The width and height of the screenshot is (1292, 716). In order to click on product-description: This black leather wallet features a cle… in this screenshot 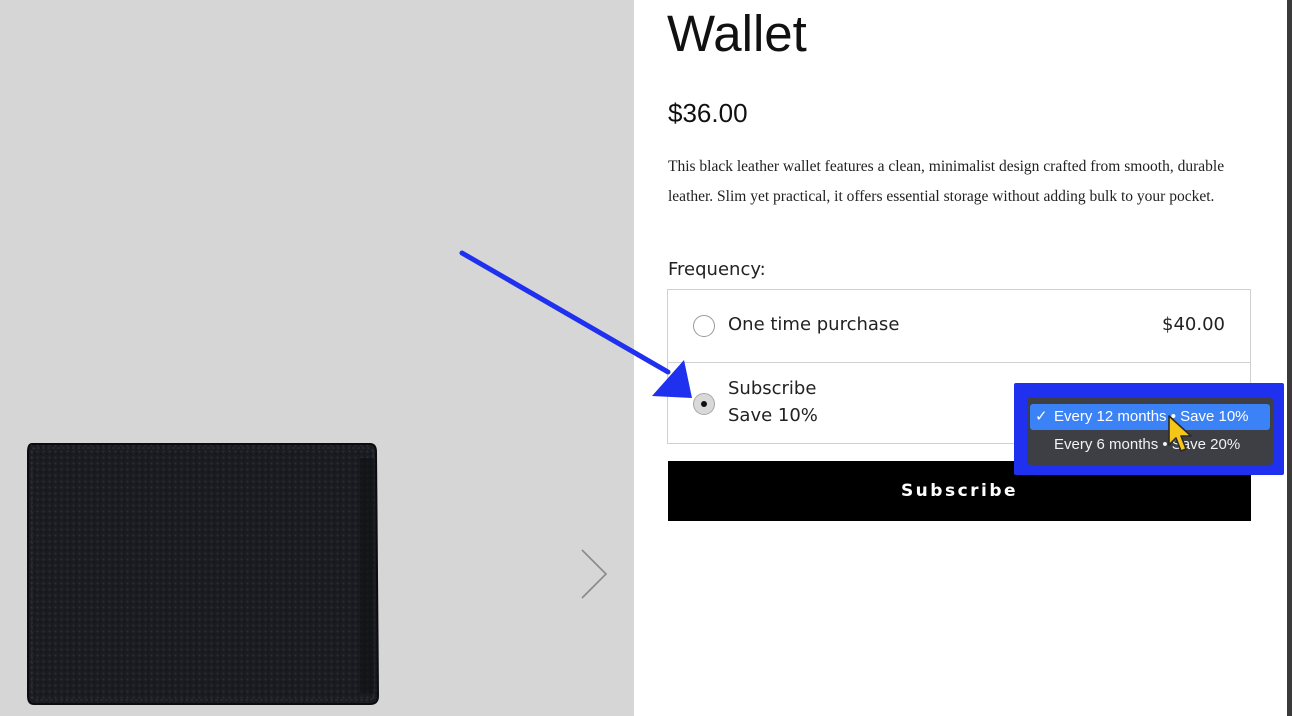, I will do `click(946, 181)`.